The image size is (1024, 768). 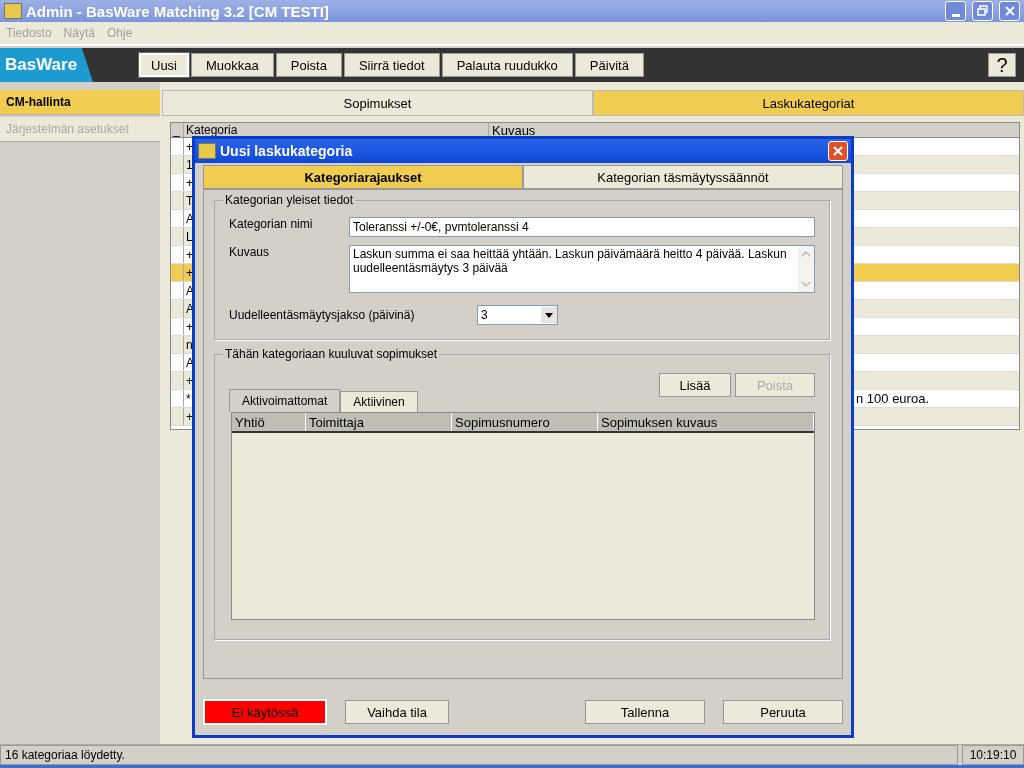 I want to click on tab: Kategorian täsmäytyssäännöt, so click(x=683, y=177).